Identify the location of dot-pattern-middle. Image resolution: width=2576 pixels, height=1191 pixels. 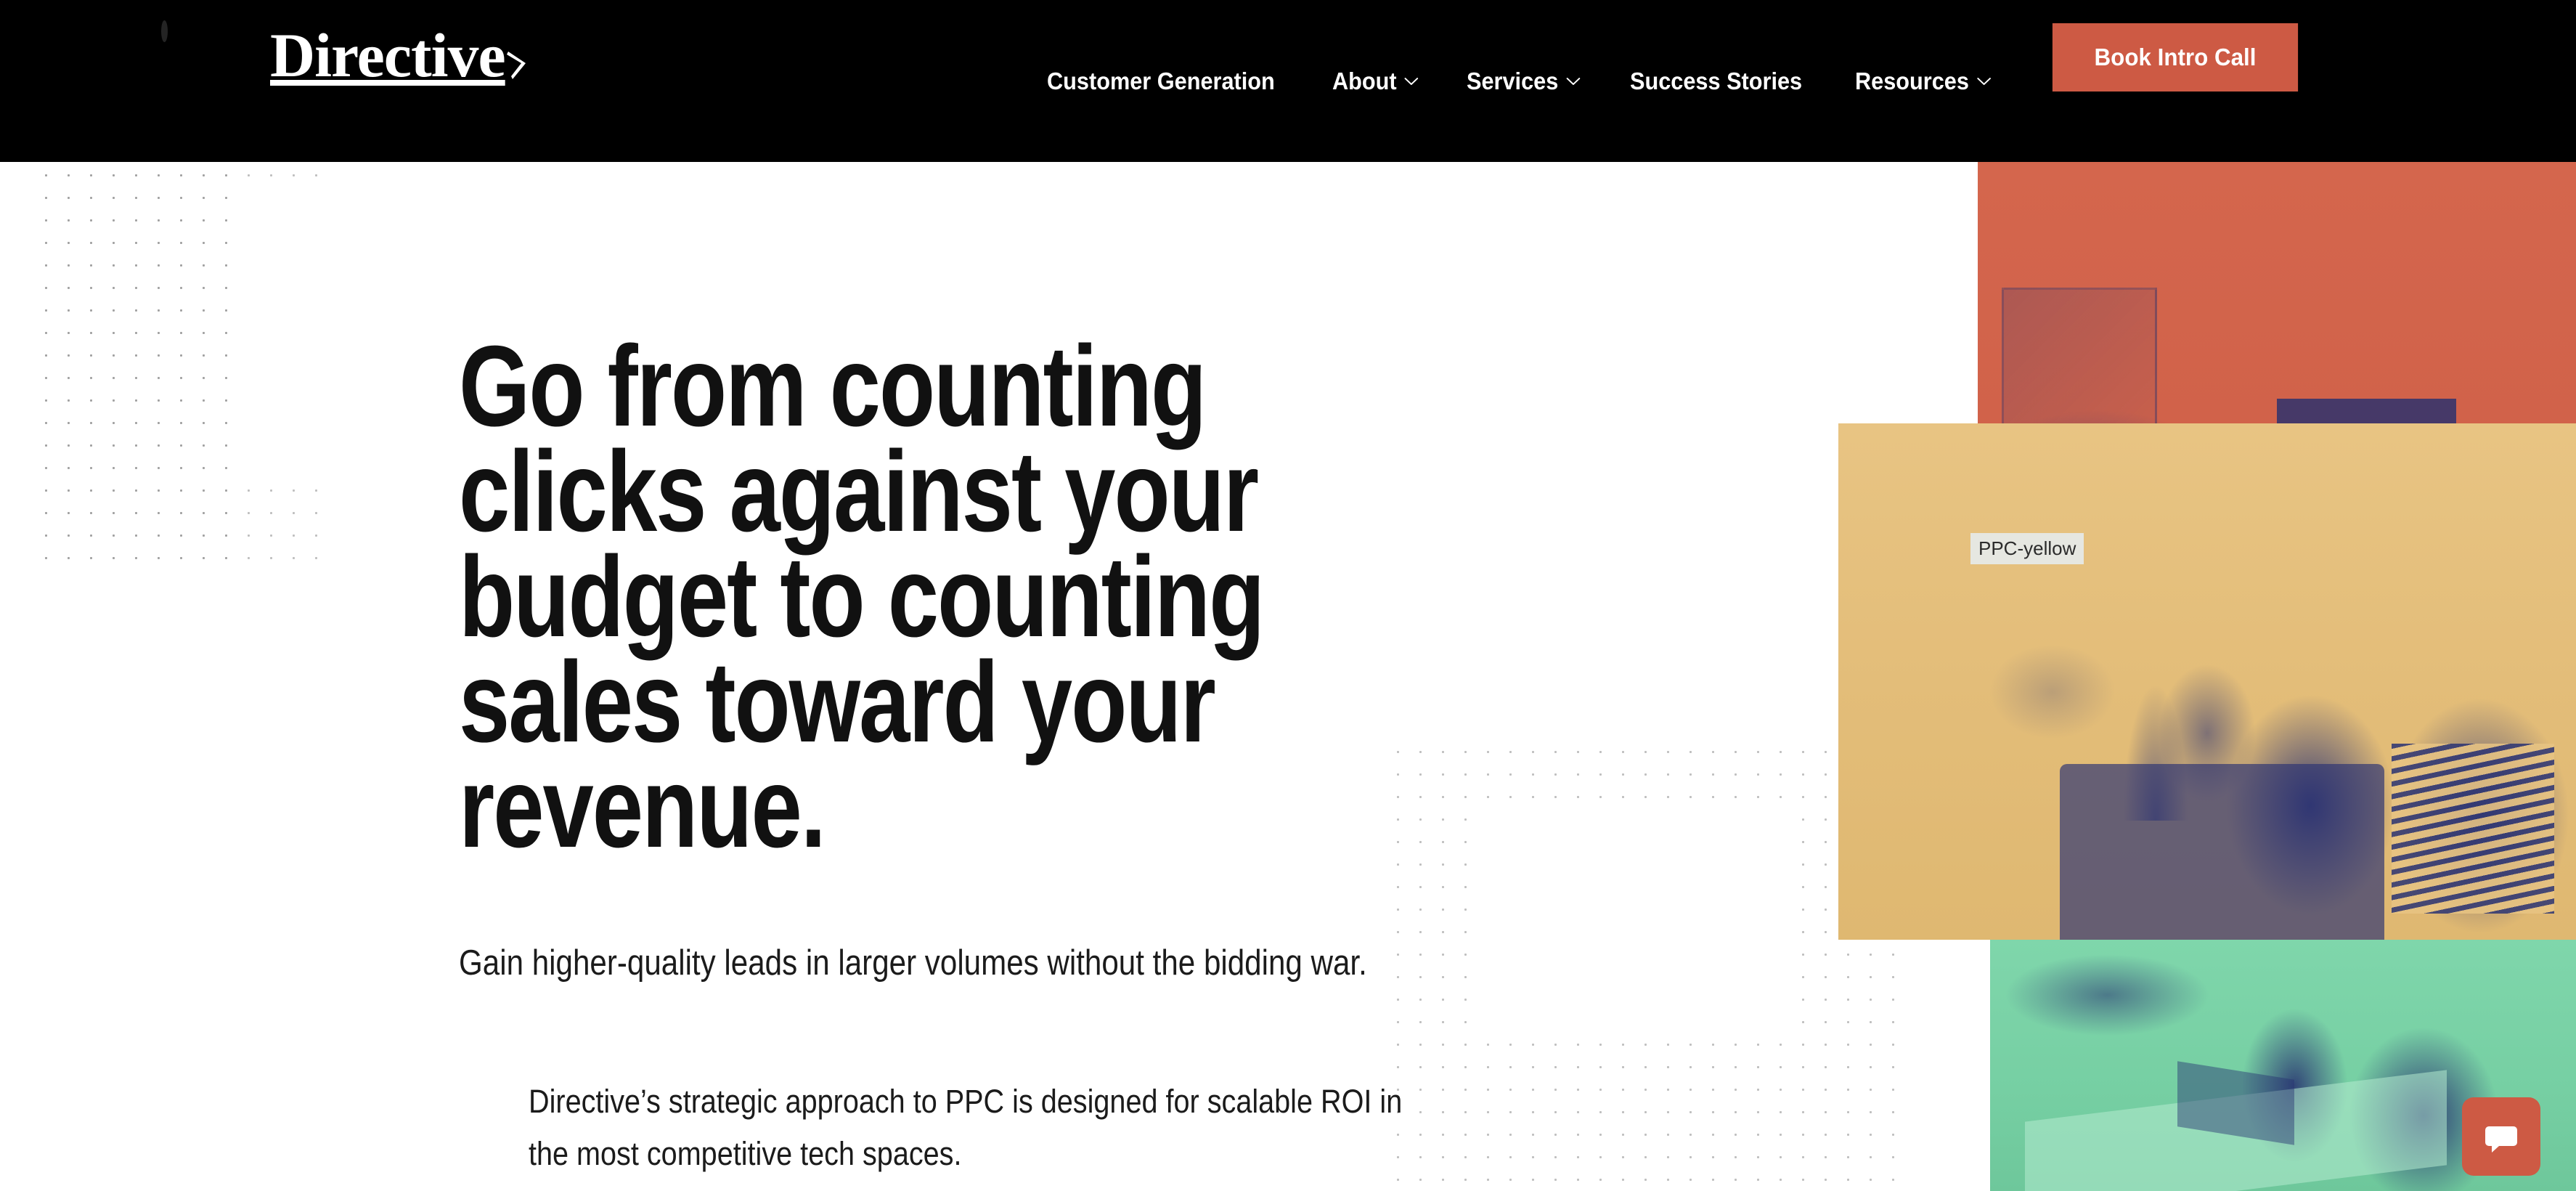
(1641, 966).